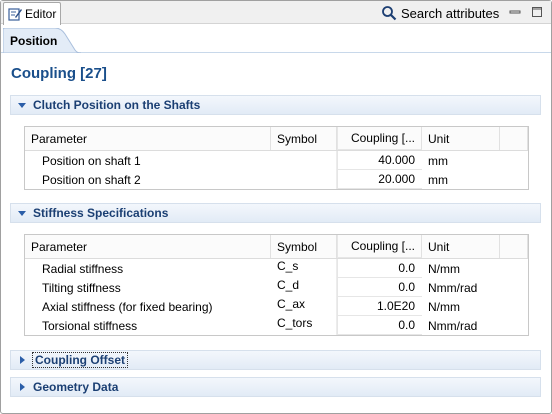  Describe the element at coordinates (81, 287) in the screenshot. I see `param-cell: Tilting stiffness` at that location.